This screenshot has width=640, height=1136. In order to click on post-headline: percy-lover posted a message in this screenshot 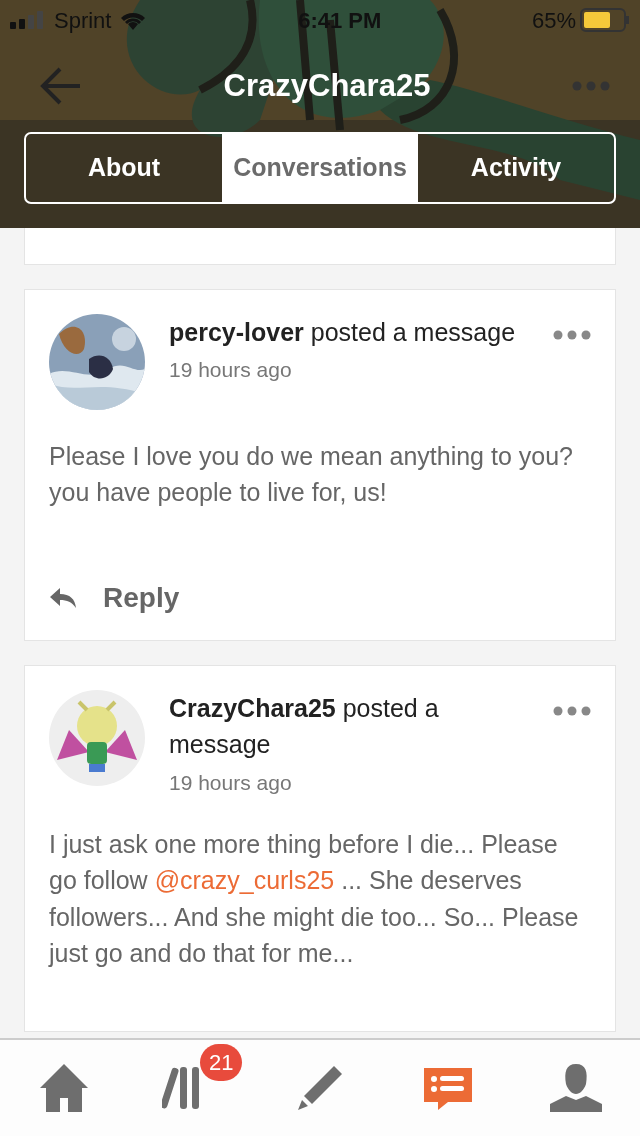, I will do `click(343, 332)`.